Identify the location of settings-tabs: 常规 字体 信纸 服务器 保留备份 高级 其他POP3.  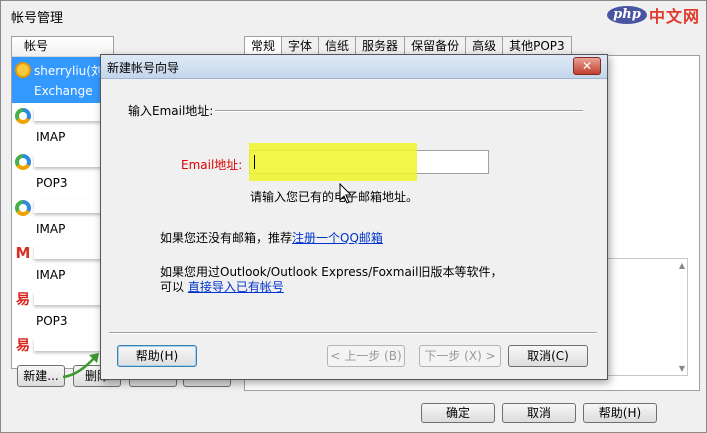
(408, 46).